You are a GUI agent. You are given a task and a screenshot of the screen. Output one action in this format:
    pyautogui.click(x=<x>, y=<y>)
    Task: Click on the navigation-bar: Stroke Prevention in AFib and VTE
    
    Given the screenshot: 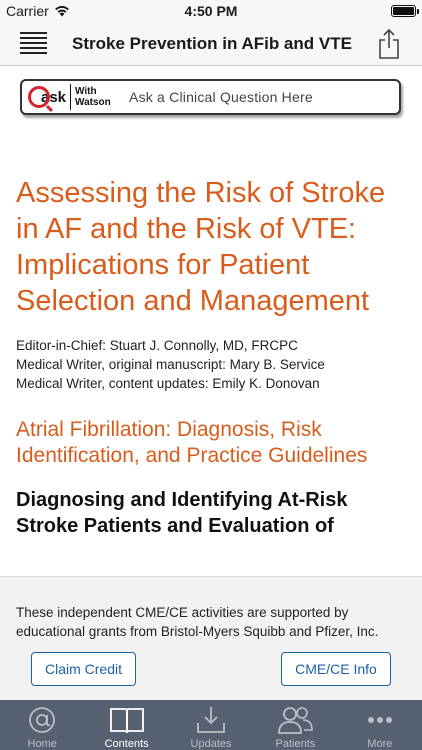 What is the action you would take?
    pyautogui.click(x=211, y=44)
    